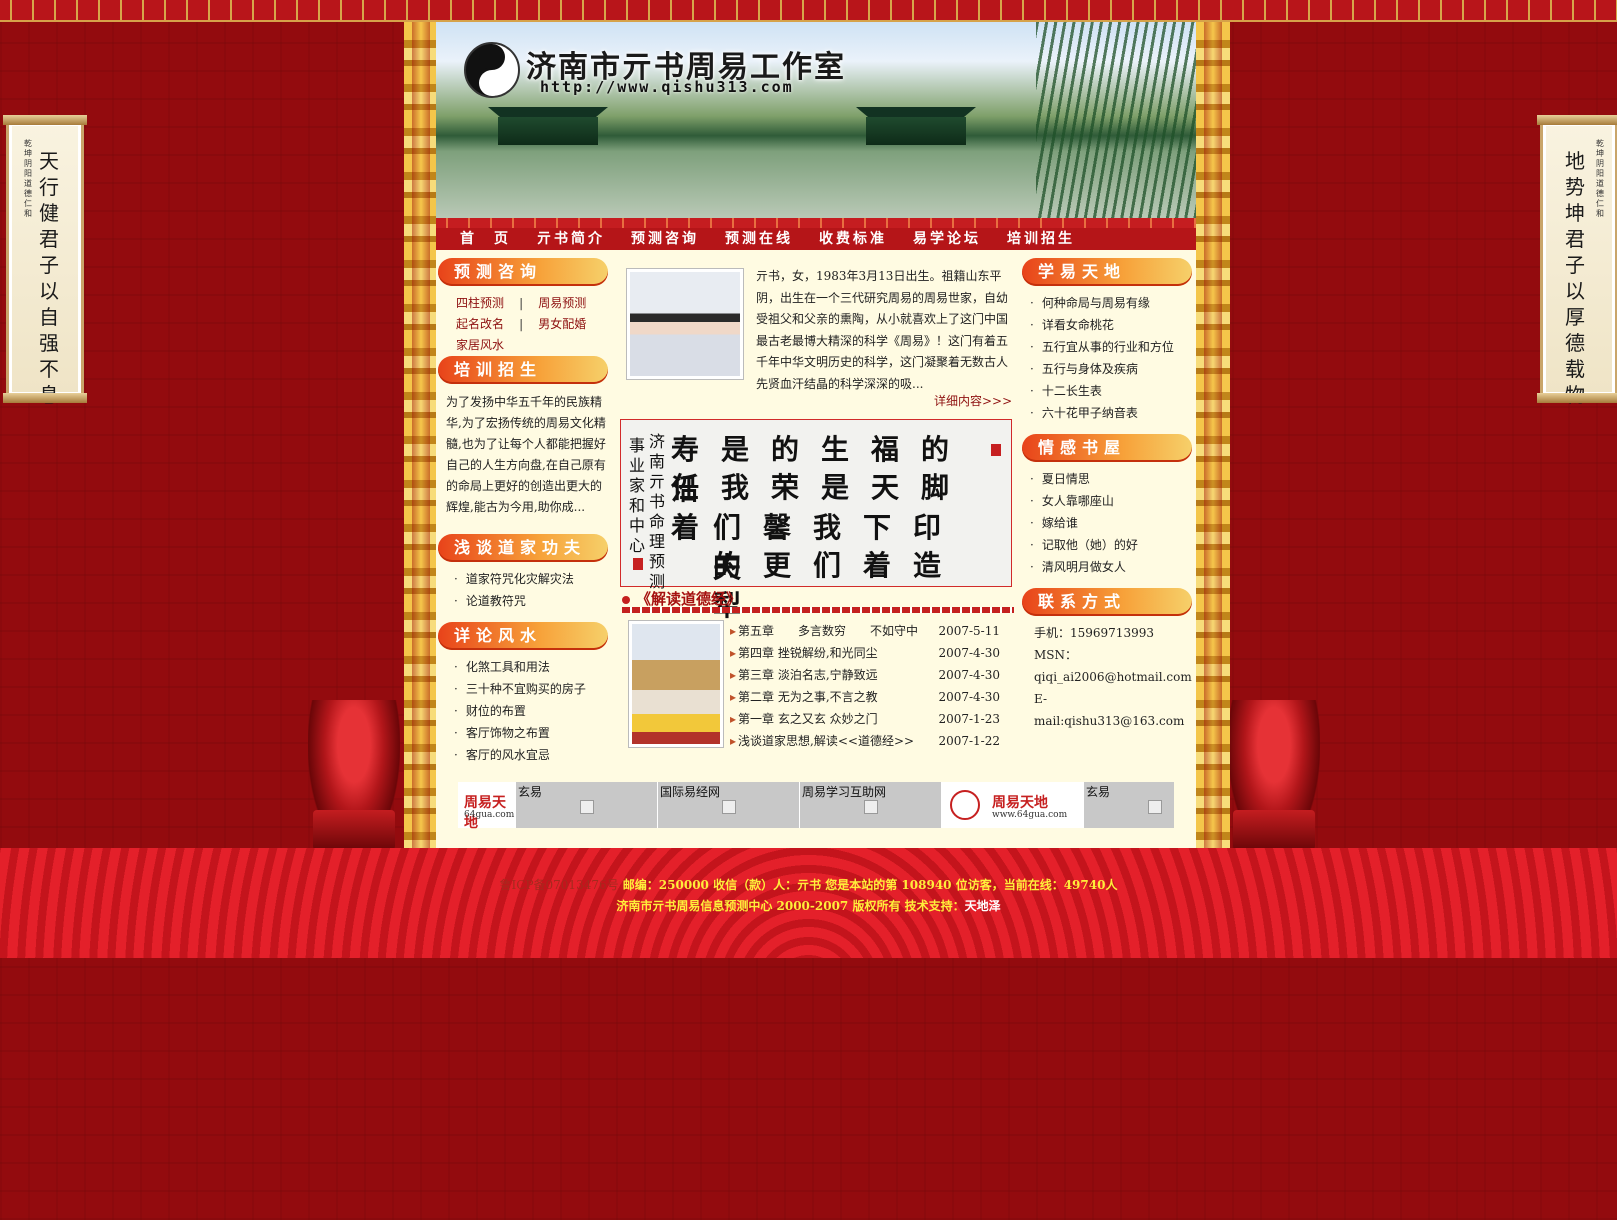 The height and width of the screenshot is (1220, 1617). What do you see at coordinates (480, 324) in the screenshot?
I see `link-naming: 起名改名` at bounding box center [480, 324].